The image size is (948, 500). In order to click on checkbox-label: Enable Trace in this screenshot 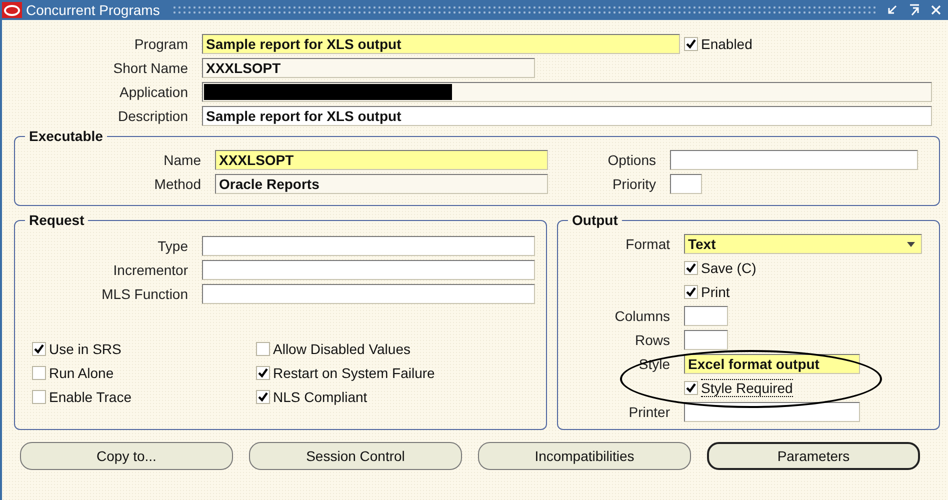, I will do `click(90, 397)`.